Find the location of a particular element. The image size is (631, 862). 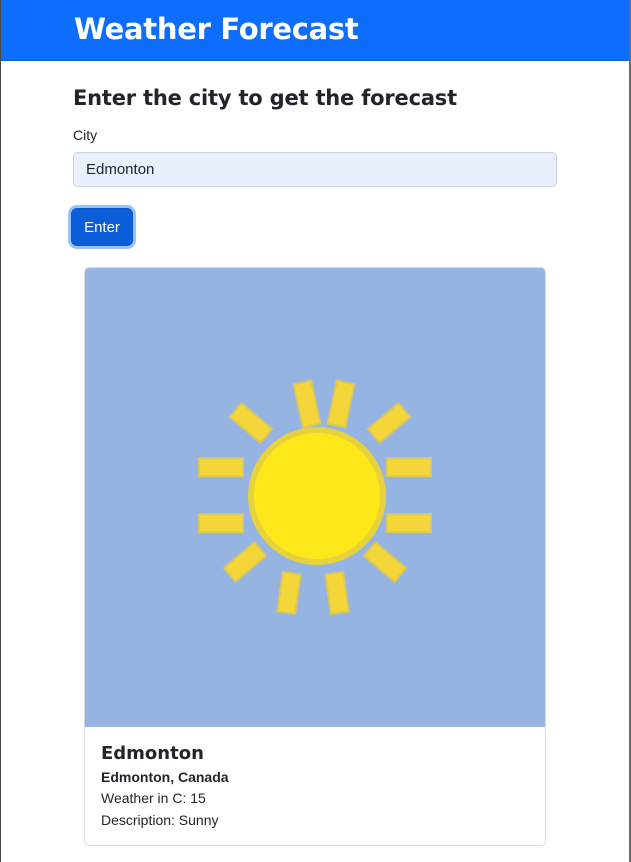

app-title: Weather Forecast is located at coordinates (216, 29).